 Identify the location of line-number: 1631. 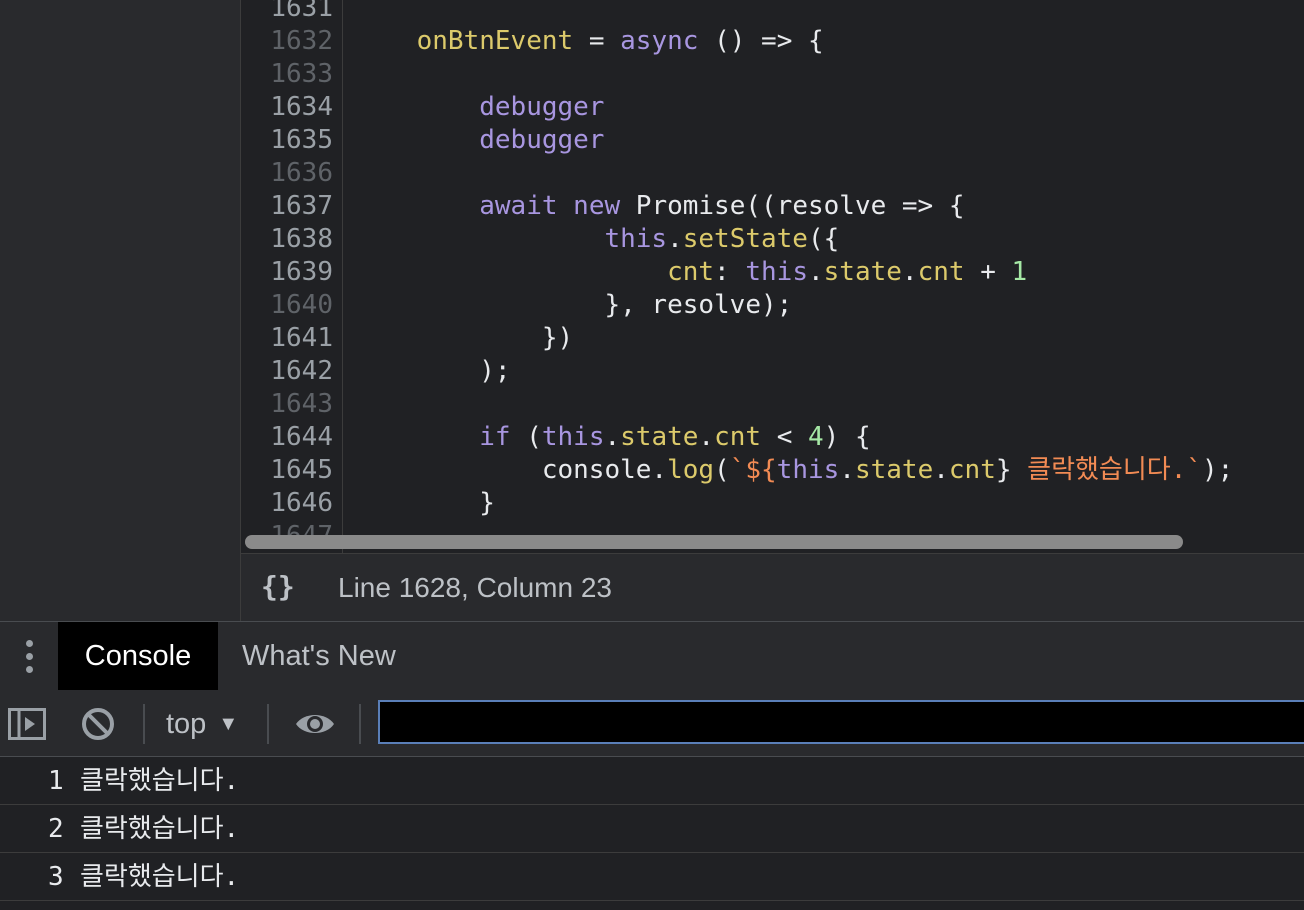
(287, 12).